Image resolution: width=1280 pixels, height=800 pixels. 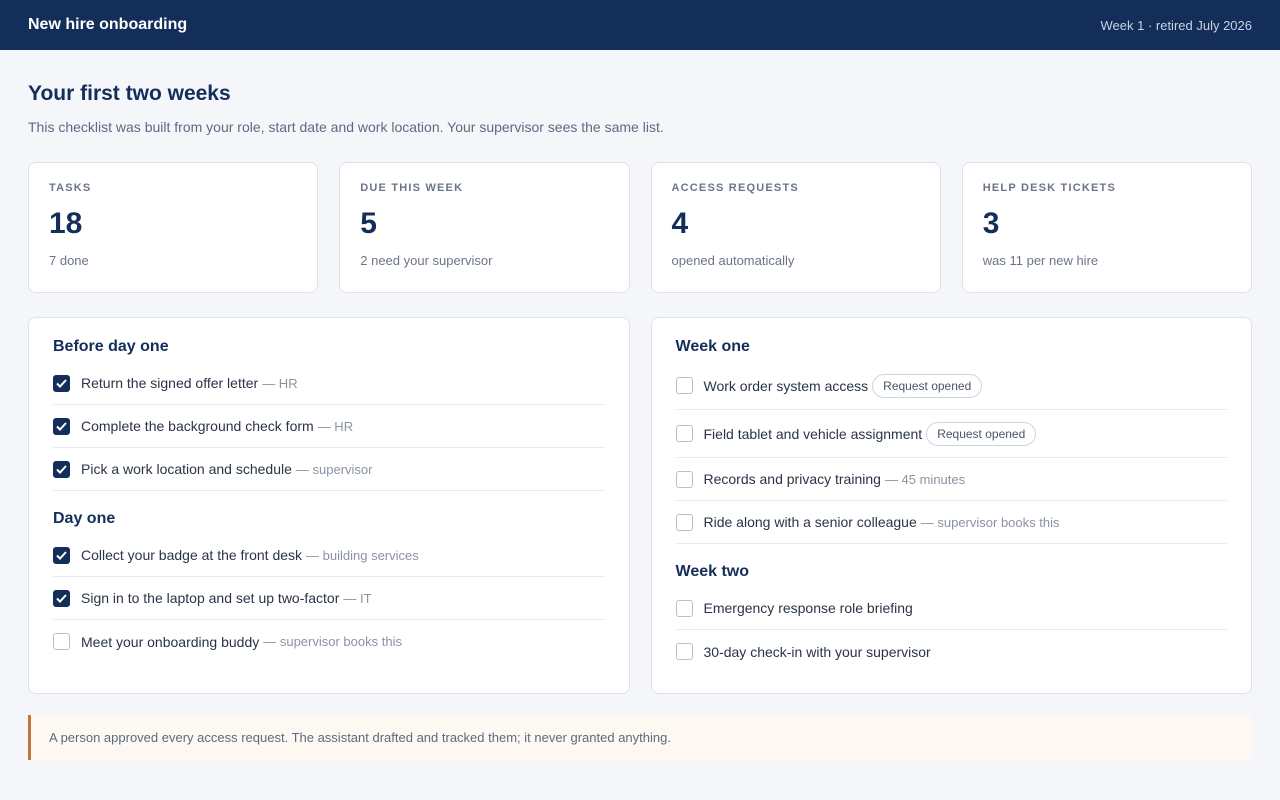 What do you see at coordinates (792, 479) in the screenshot?
I see `task-label: Records and privacy training` at bounding box center [792, 479].